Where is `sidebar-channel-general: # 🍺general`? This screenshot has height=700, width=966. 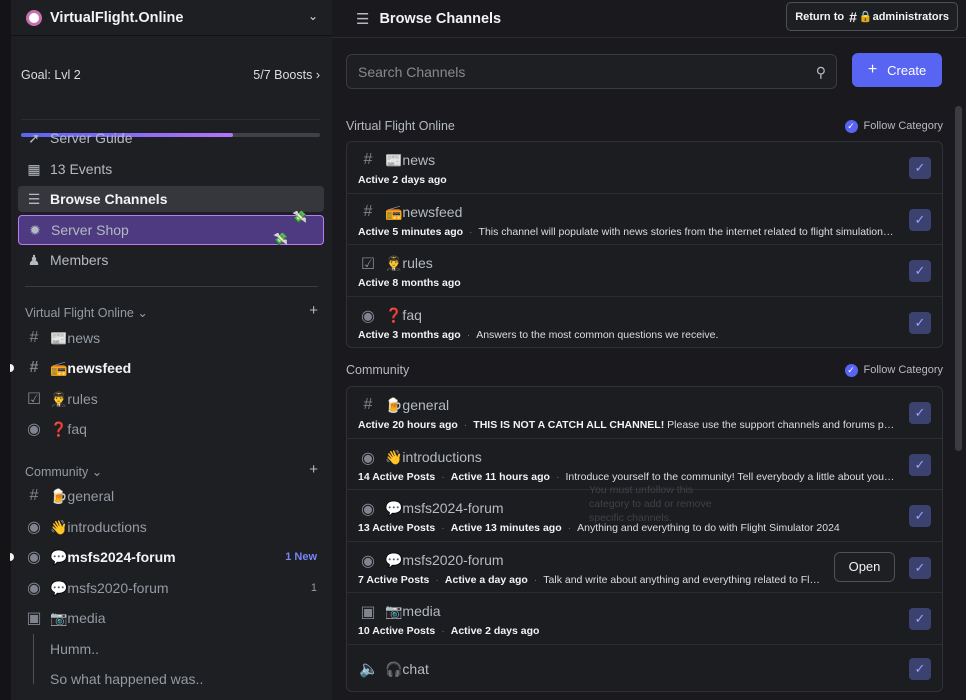 sidebar-channel-general: # 🍺general is located at coordinates (171, 496).